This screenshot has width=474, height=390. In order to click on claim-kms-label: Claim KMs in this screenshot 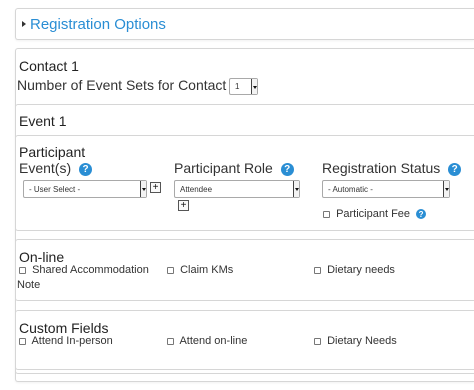, I will do `click(207, 270)`.